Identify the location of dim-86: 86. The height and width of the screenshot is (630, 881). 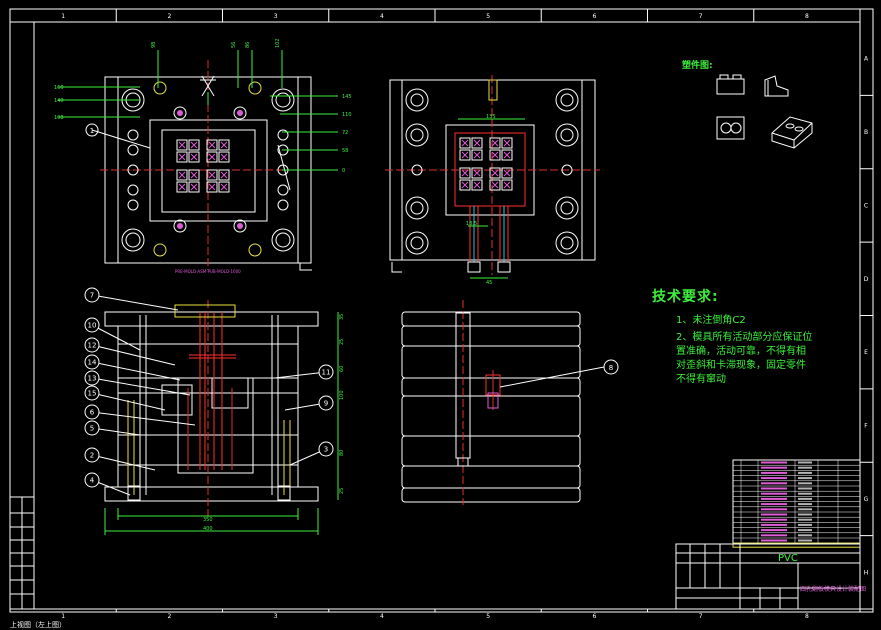
(248, 45).